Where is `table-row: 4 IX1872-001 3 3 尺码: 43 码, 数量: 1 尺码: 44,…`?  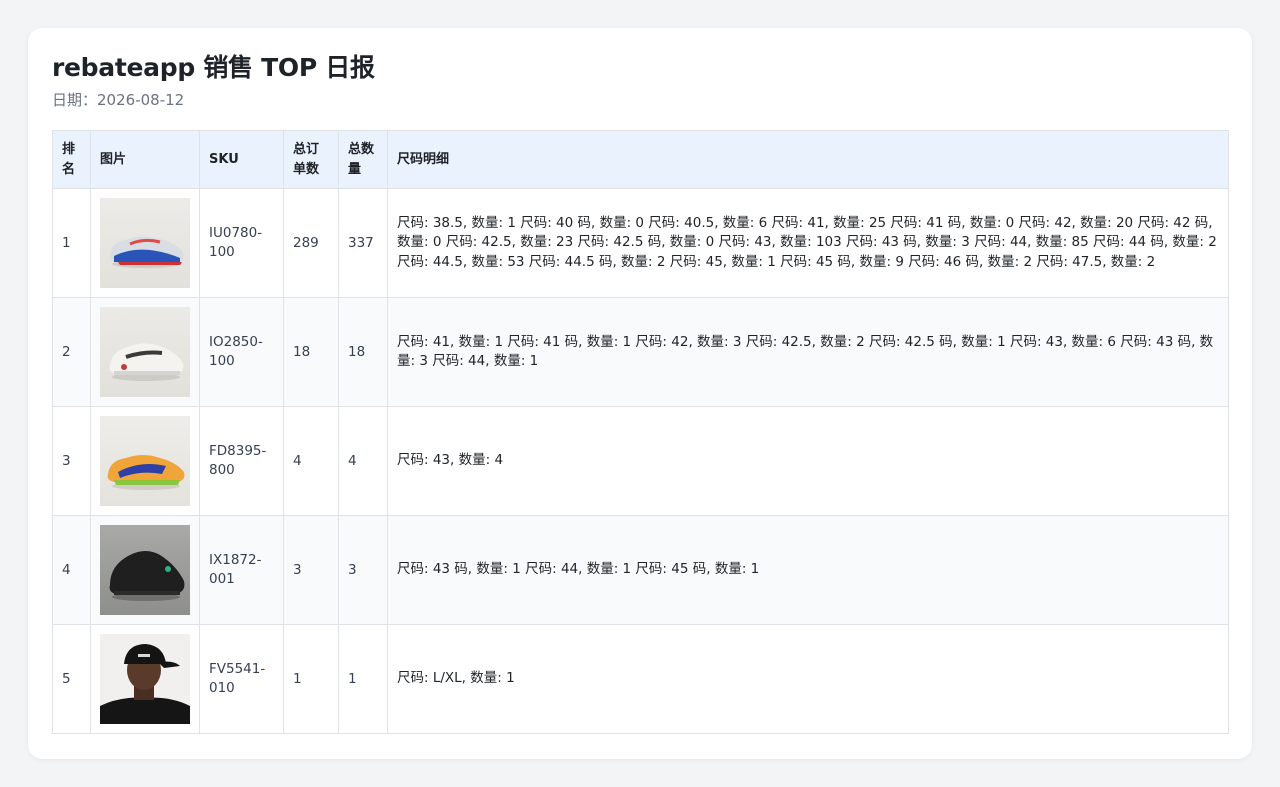 table-row: 4 IX1872-001 3 3 尺码: 43 码, 数量: 1 尺码: 44,… is located at coordinates (640, 570).